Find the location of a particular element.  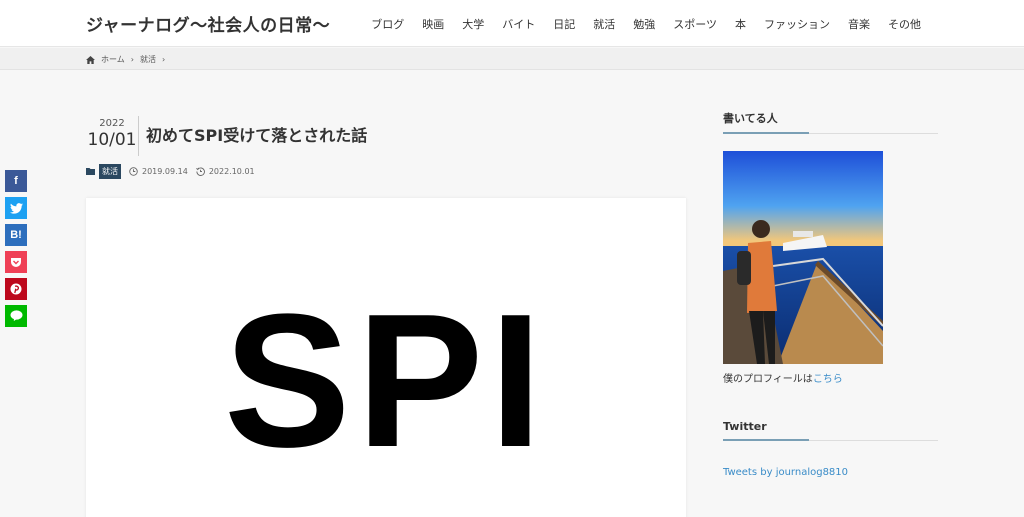

nav-item-parttime: バイト is located at coordinates (518, 24).